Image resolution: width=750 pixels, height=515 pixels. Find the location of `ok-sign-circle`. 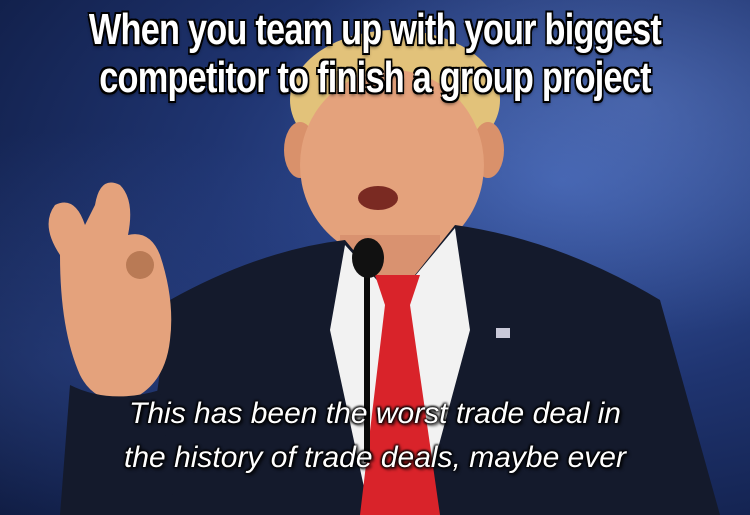

ok-sign-circle is located at coordinates (140, 265).